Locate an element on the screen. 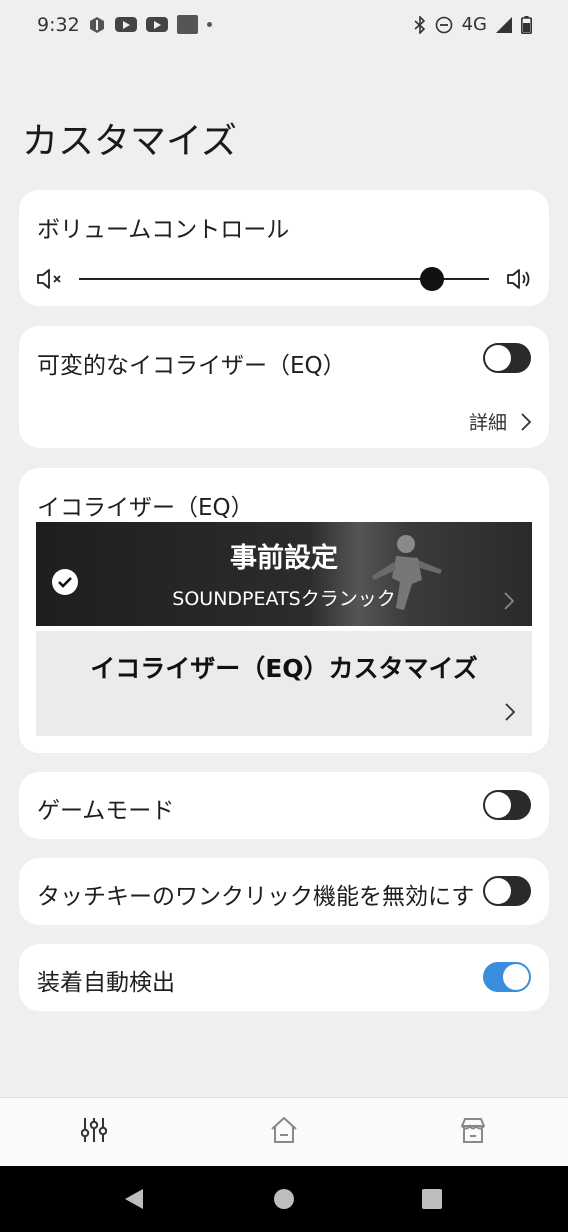 This screenshot has width=568, height=1232. volume-control-card: ボリュームコントロール is located at coordinates (284, 248).